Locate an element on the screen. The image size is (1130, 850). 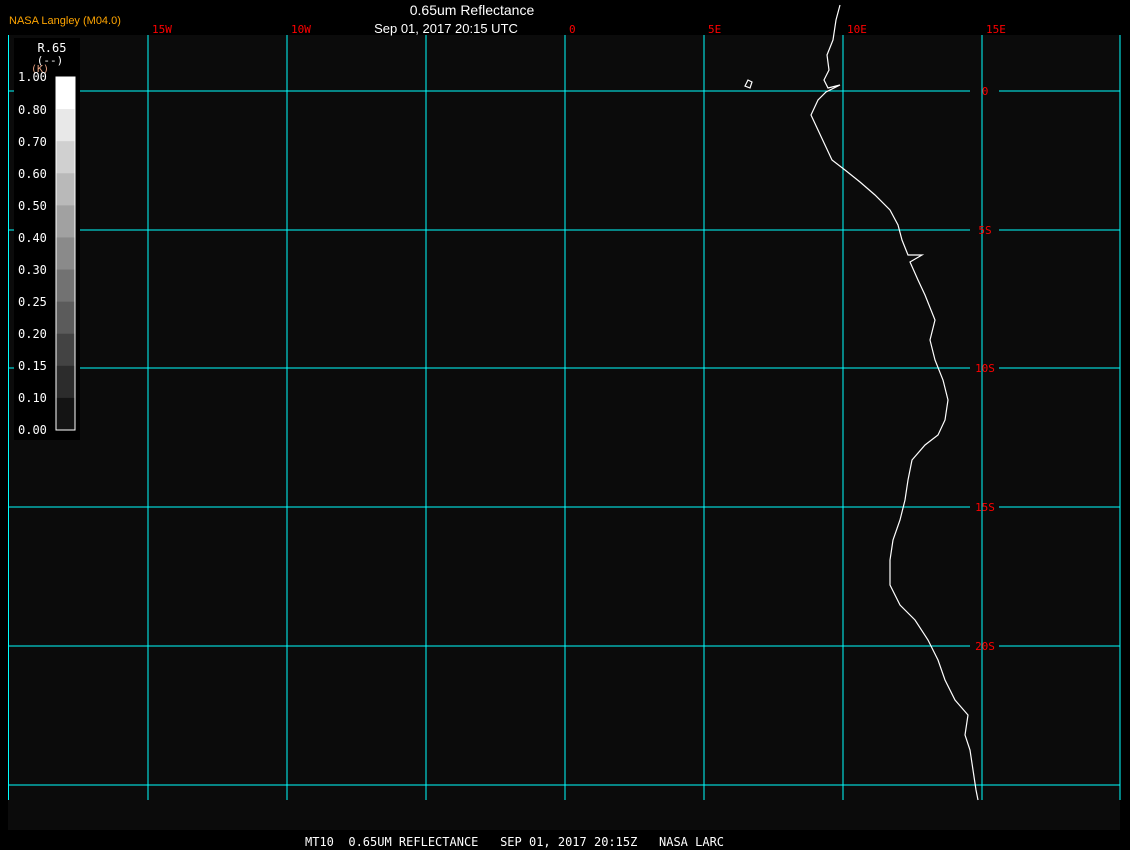
legend-tick-label: 1.00 is located at coordinates (32, 77).